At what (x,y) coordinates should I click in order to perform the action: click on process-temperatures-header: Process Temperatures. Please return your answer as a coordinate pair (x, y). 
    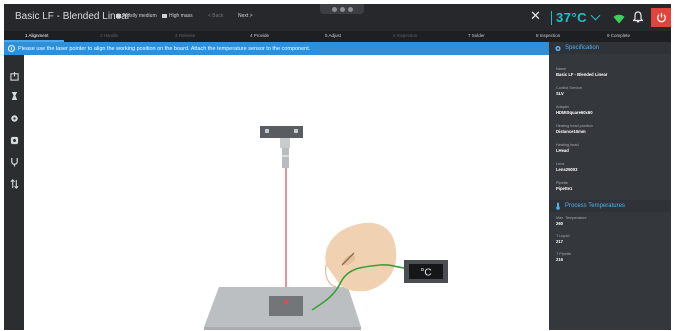
    Looking at the image, I should click on (610, 206).